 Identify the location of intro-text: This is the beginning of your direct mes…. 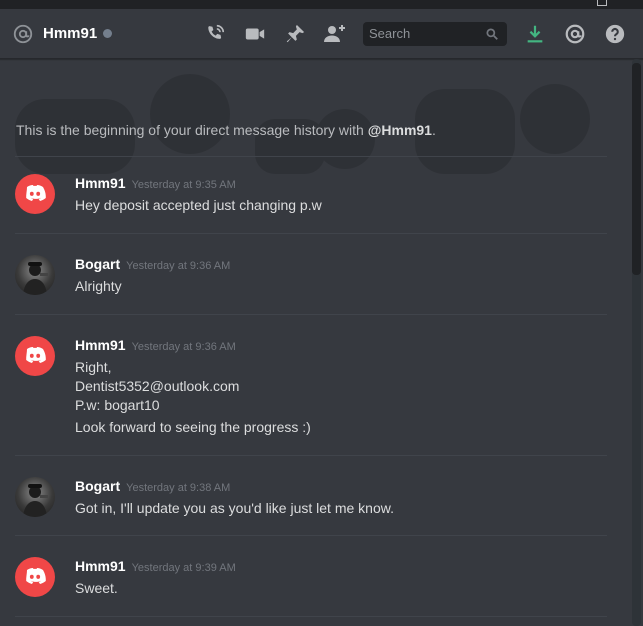
(192, 130).